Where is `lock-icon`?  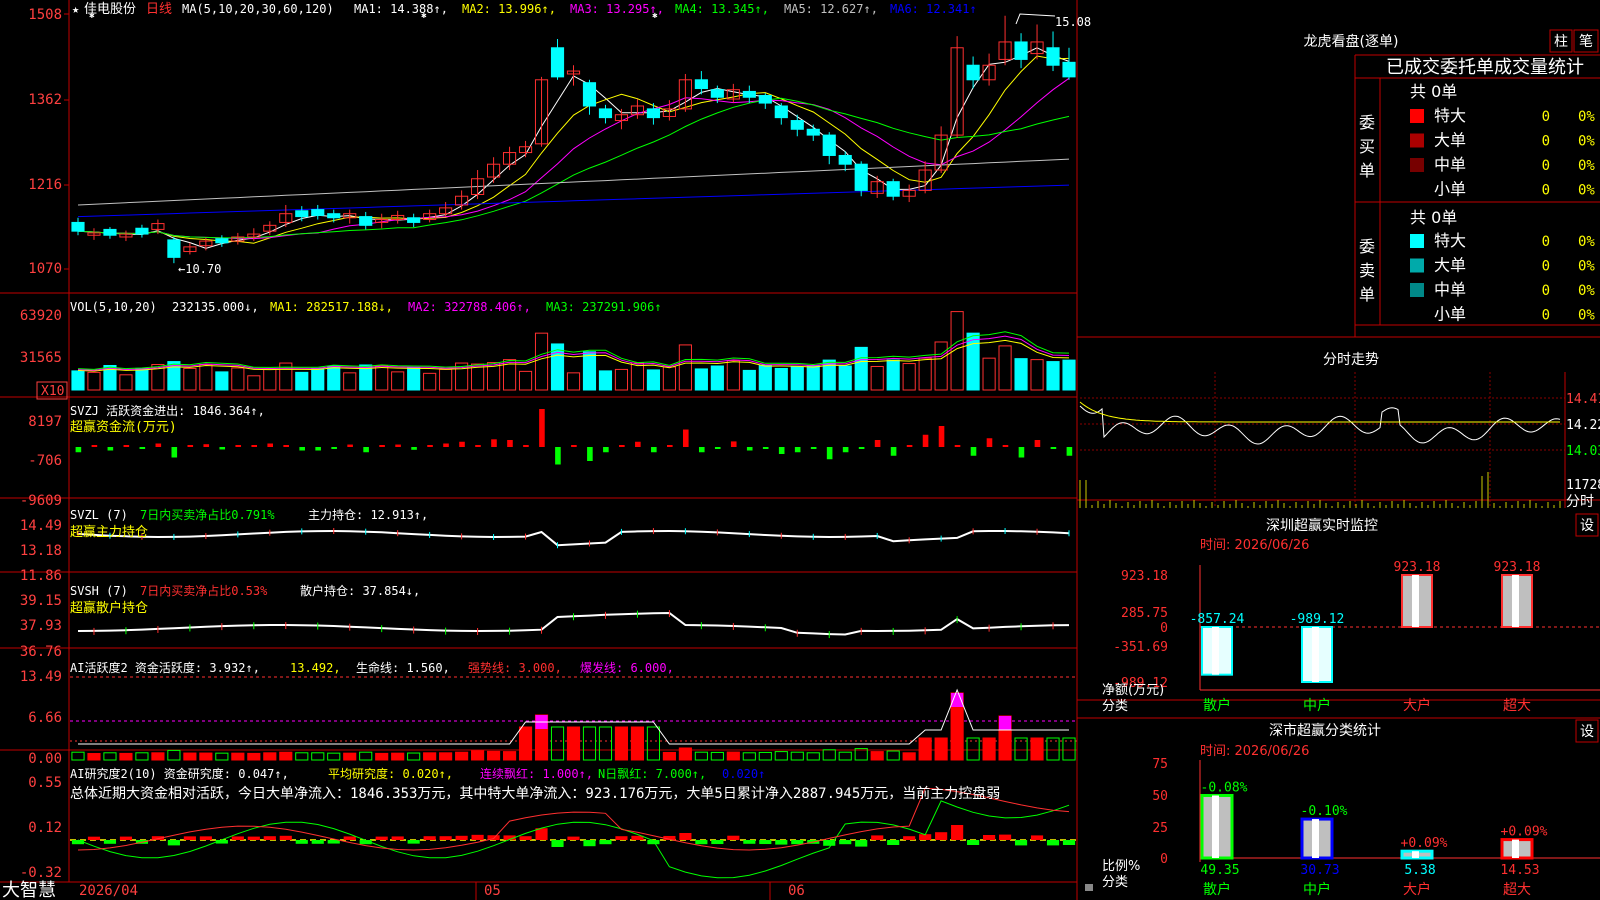
lock-icon is located at coordinates (1089, 887).